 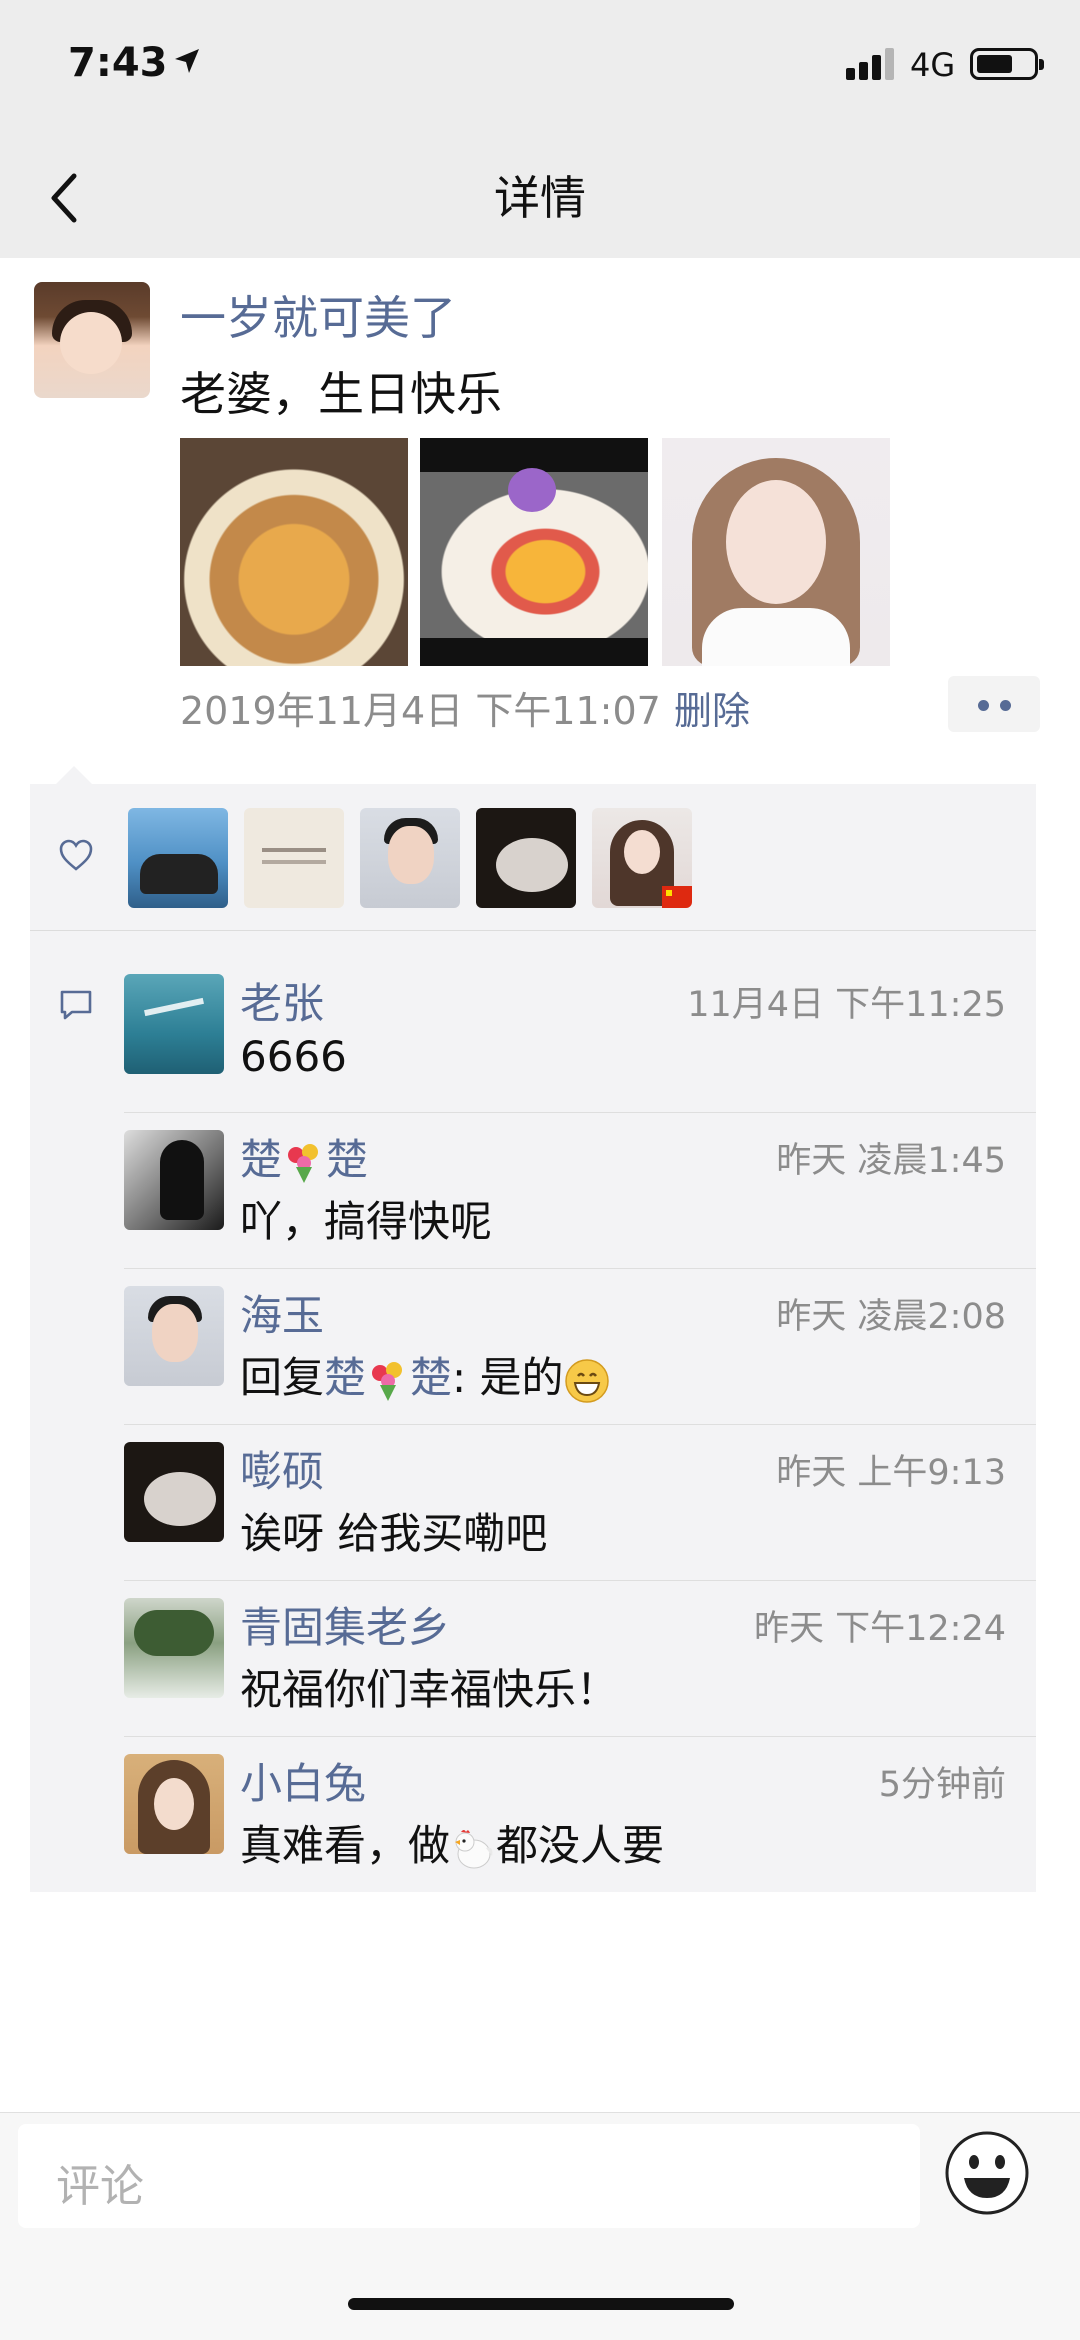 I want to click on post-text: 老婆，生日快乐, so click(x=341, y=394).